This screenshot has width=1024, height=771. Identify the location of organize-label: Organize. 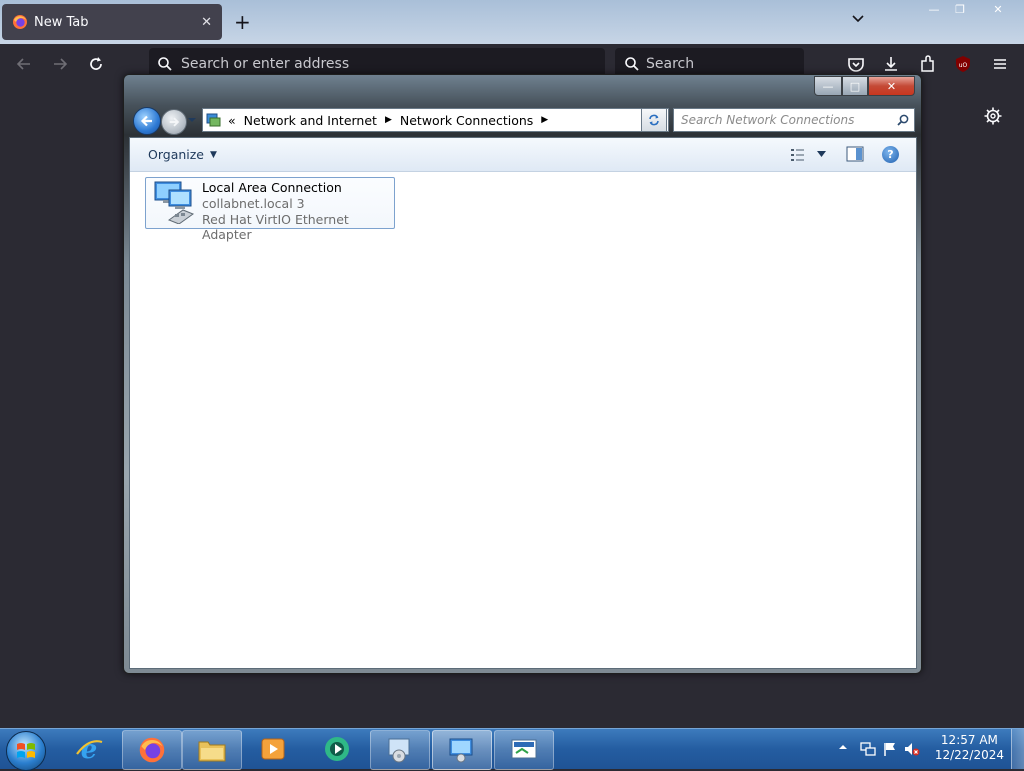
(176, 154).